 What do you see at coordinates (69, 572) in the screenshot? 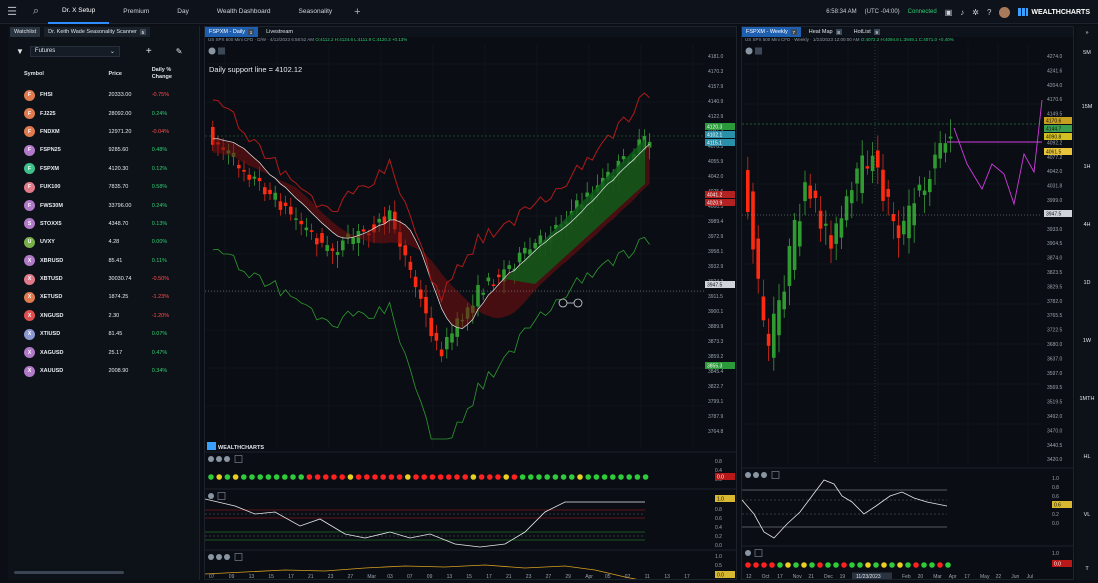
I see `horizontal-scrollbar` at bounding box center [69, 572].